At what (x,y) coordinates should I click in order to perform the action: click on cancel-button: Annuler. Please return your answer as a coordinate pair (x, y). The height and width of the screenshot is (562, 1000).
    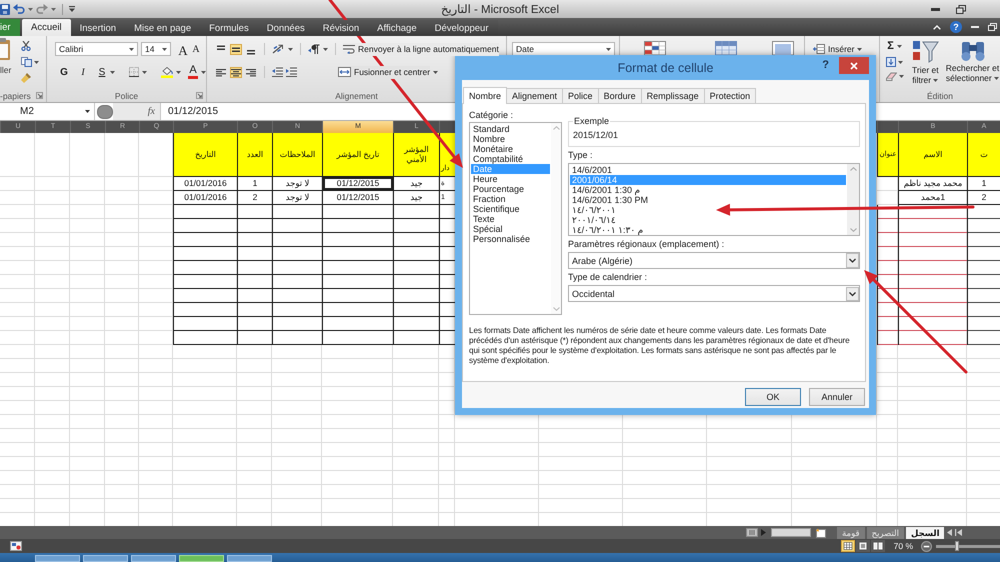
    Looking at the image, I should click on (837, 397).